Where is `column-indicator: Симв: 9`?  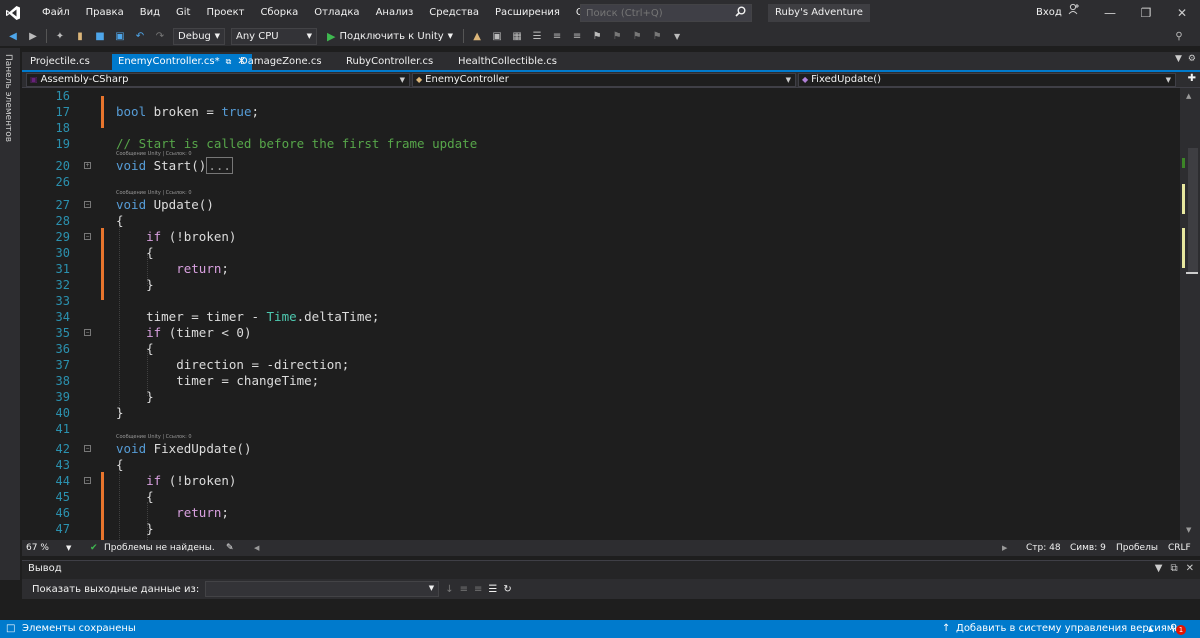 column-indicator: Симв: 9 is located at coordinates (1088, 548).